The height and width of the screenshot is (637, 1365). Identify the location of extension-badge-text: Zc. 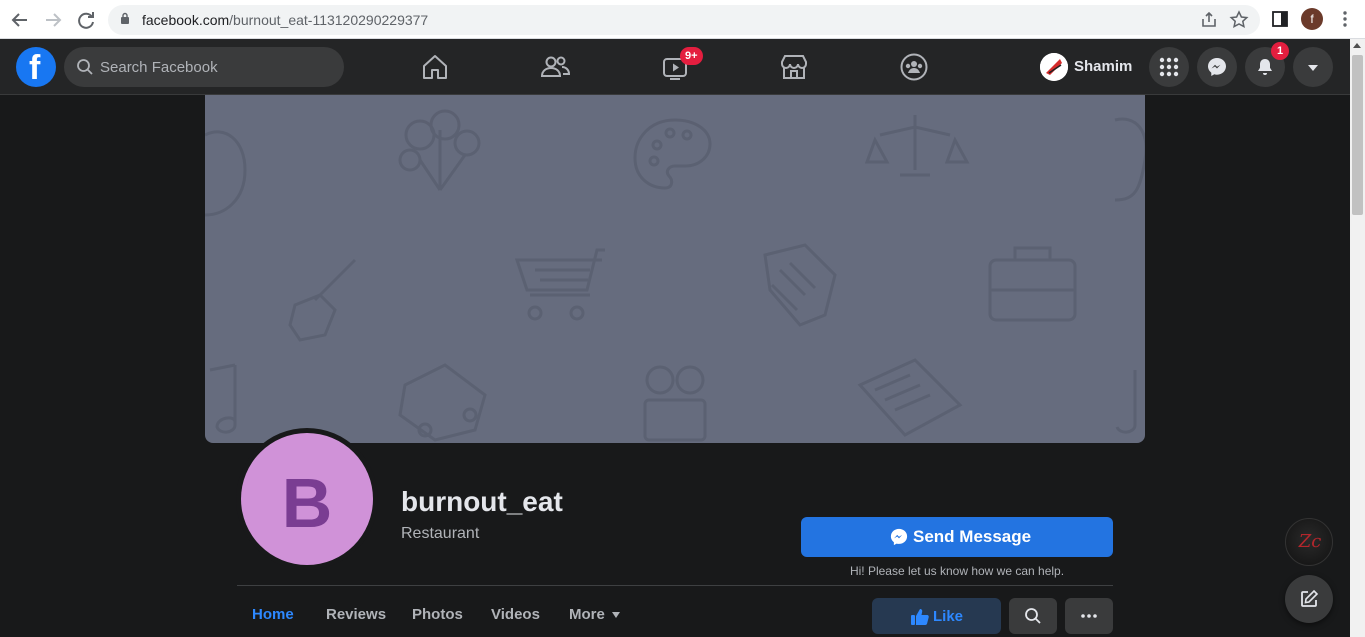
(1310, 541).